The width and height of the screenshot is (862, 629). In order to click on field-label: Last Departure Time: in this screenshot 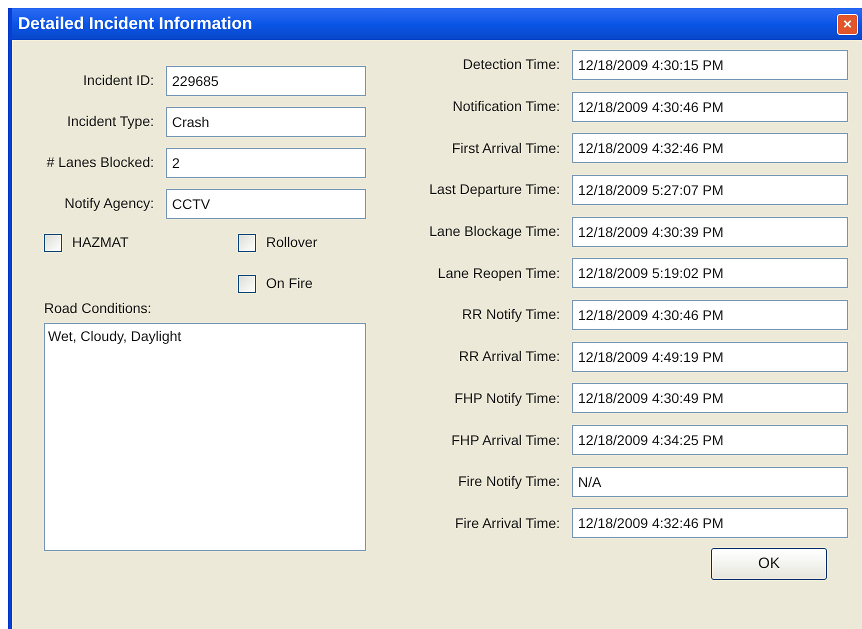, I will do `click(494, 190)`.